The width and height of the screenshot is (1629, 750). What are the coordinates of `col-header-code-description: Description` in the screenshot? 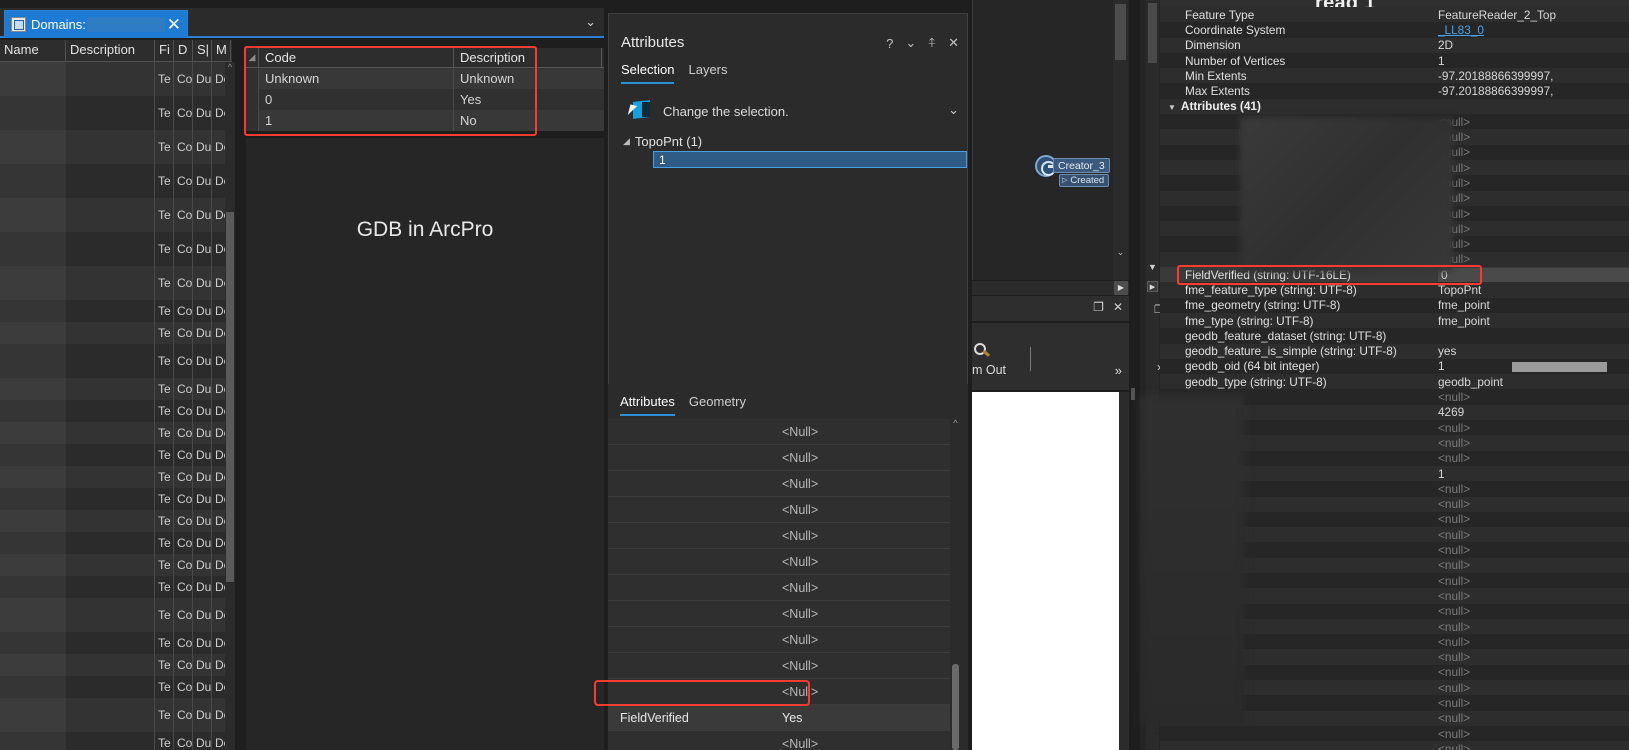 It's located at (528, 57).